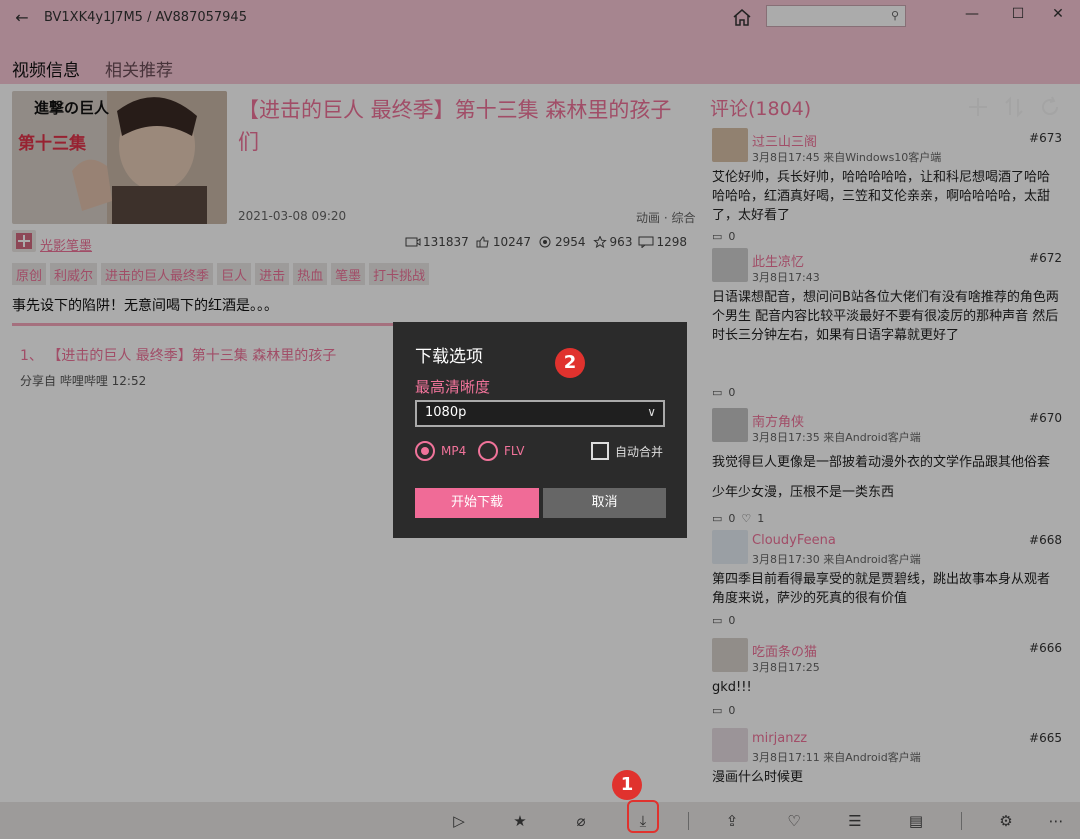  What do you see at coordinates (488, 451) in the screenshot?
I see `radio-unselected-icon` at bounding box center [488, 451].